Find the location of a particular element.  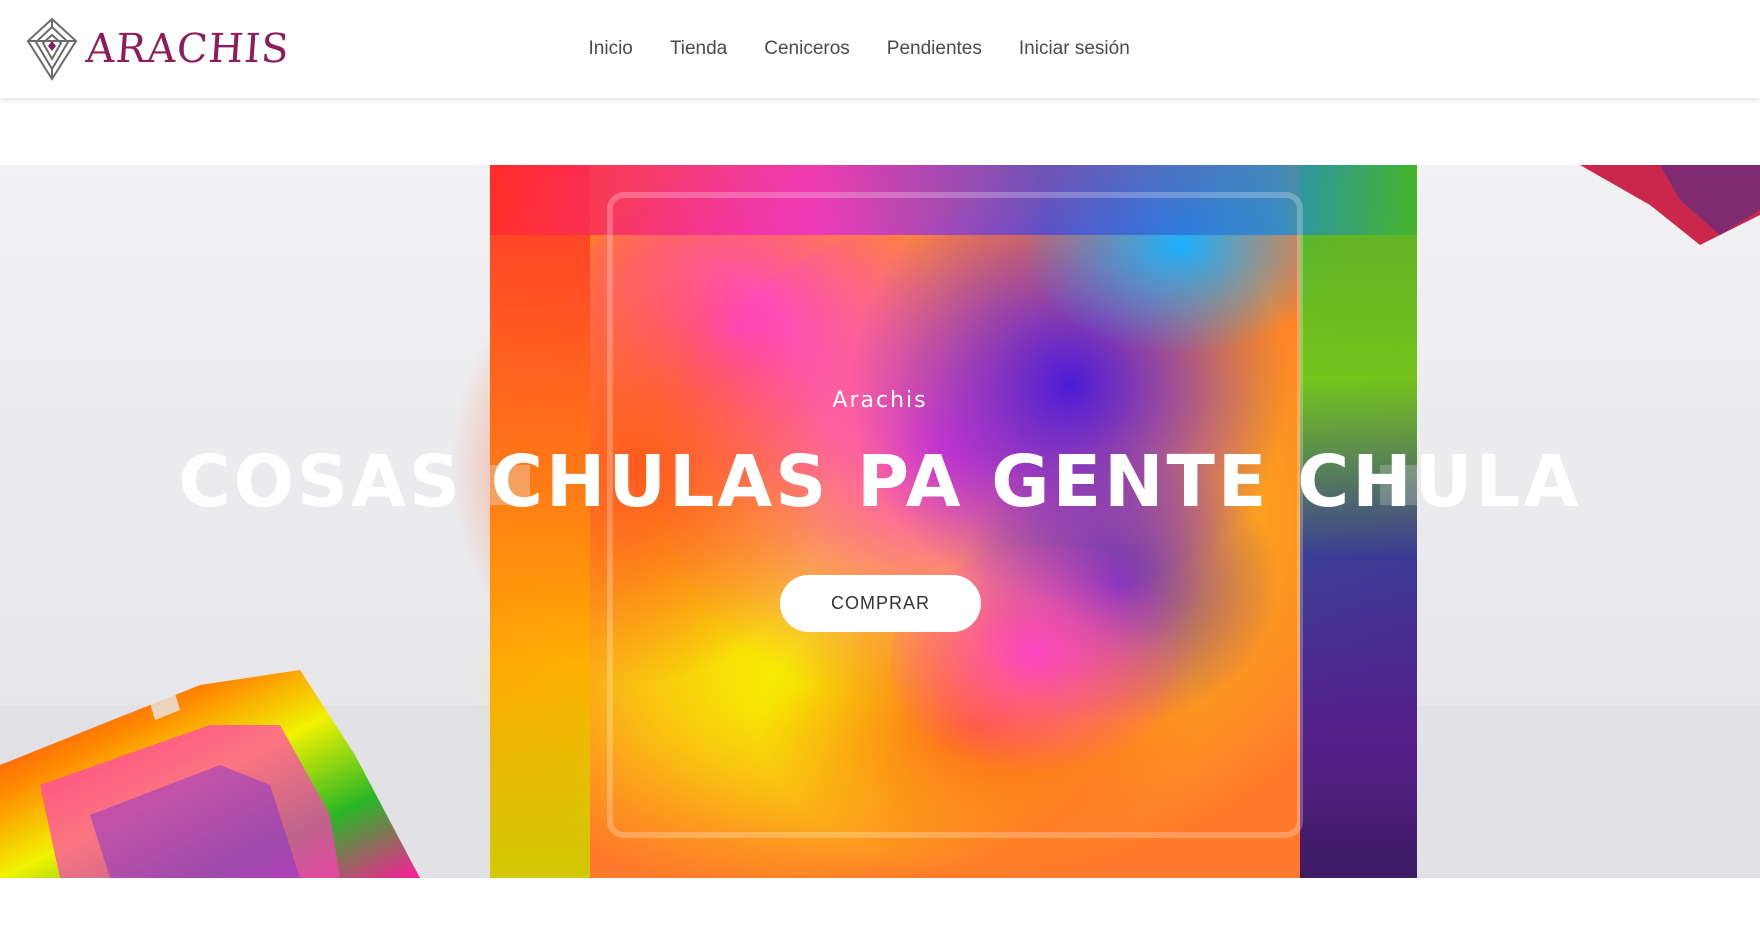

hero-title: COSAS CHULAS PA GENTE CHULA is located at coordinates (880, 481).